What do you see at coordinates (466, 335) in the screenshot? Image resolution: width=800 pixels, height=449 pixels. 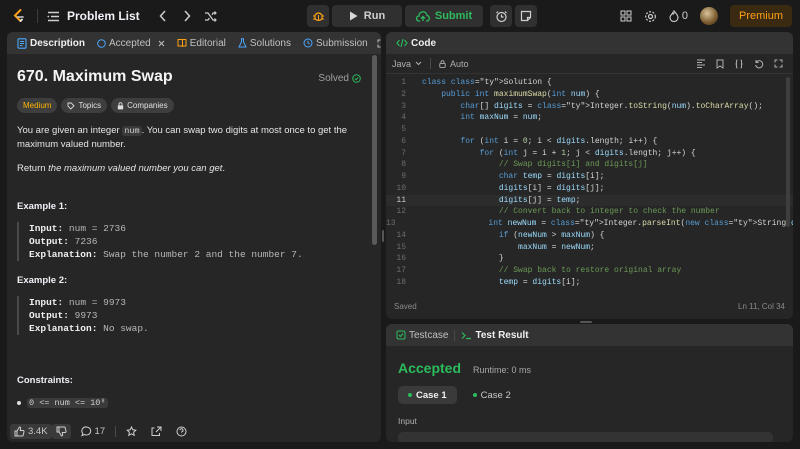 I see `terminal-icon` at bounding box center [466, 335].